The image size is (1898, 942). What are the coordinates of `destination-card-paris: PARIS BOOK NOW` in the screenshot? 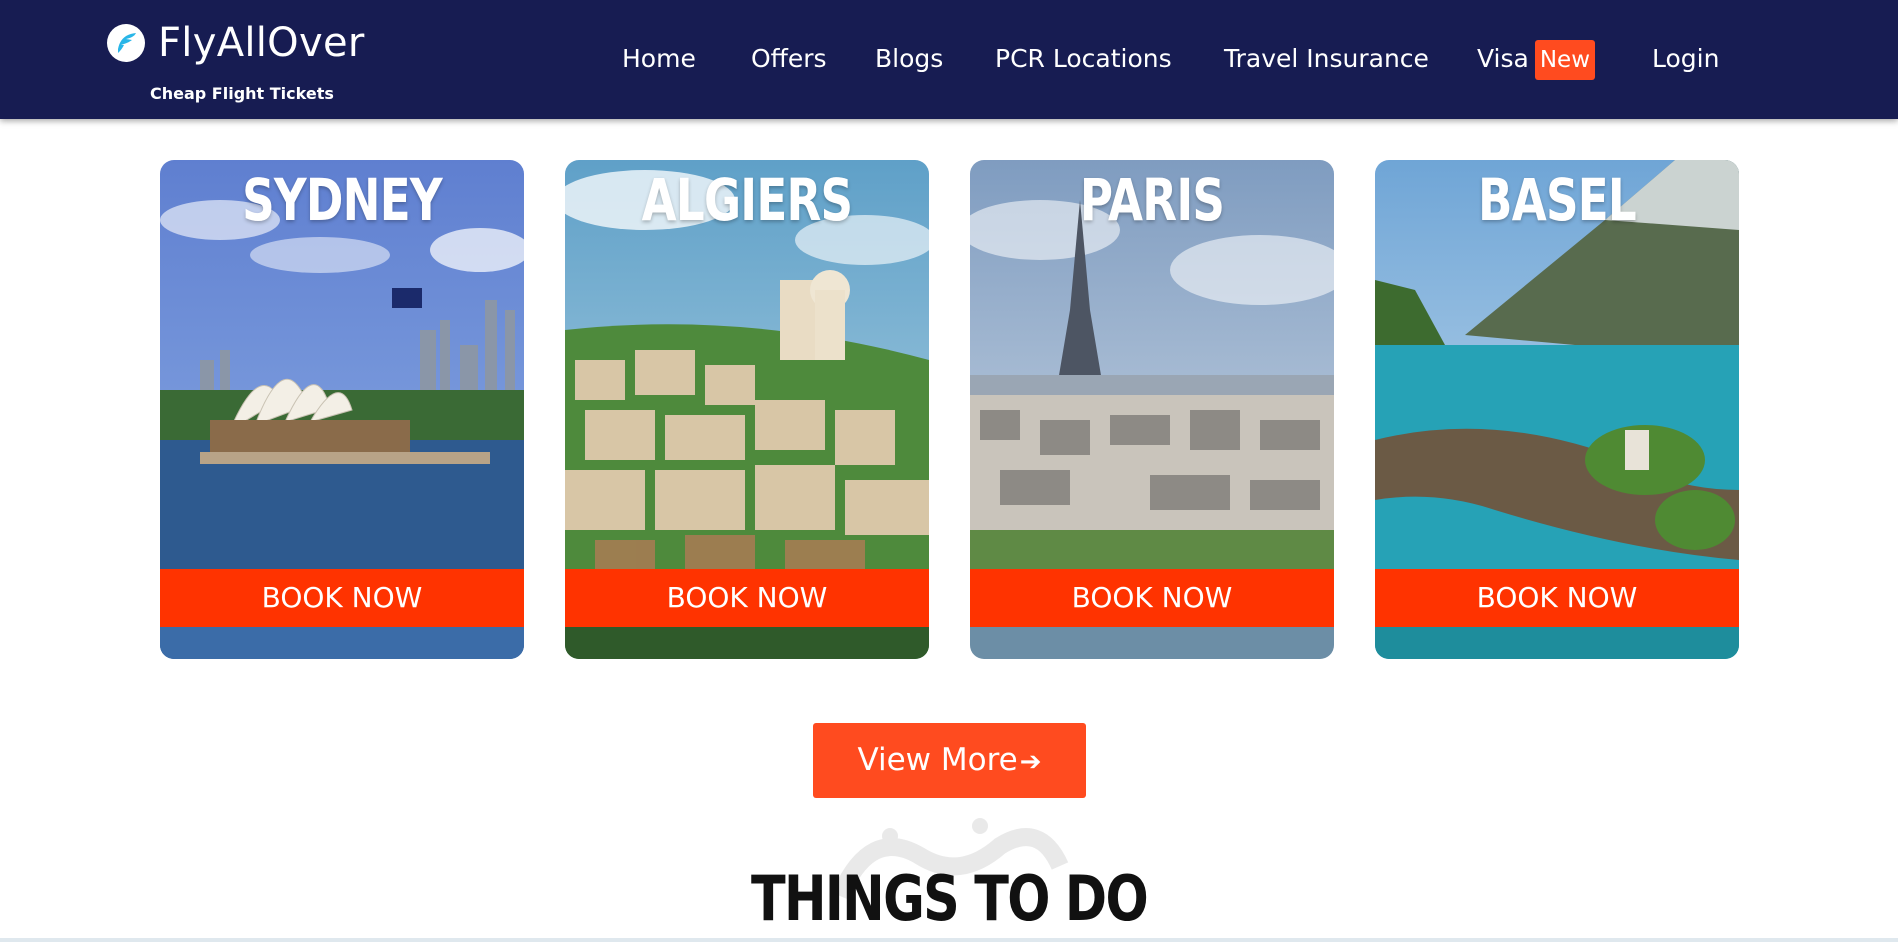 It's located at (1152, 409).